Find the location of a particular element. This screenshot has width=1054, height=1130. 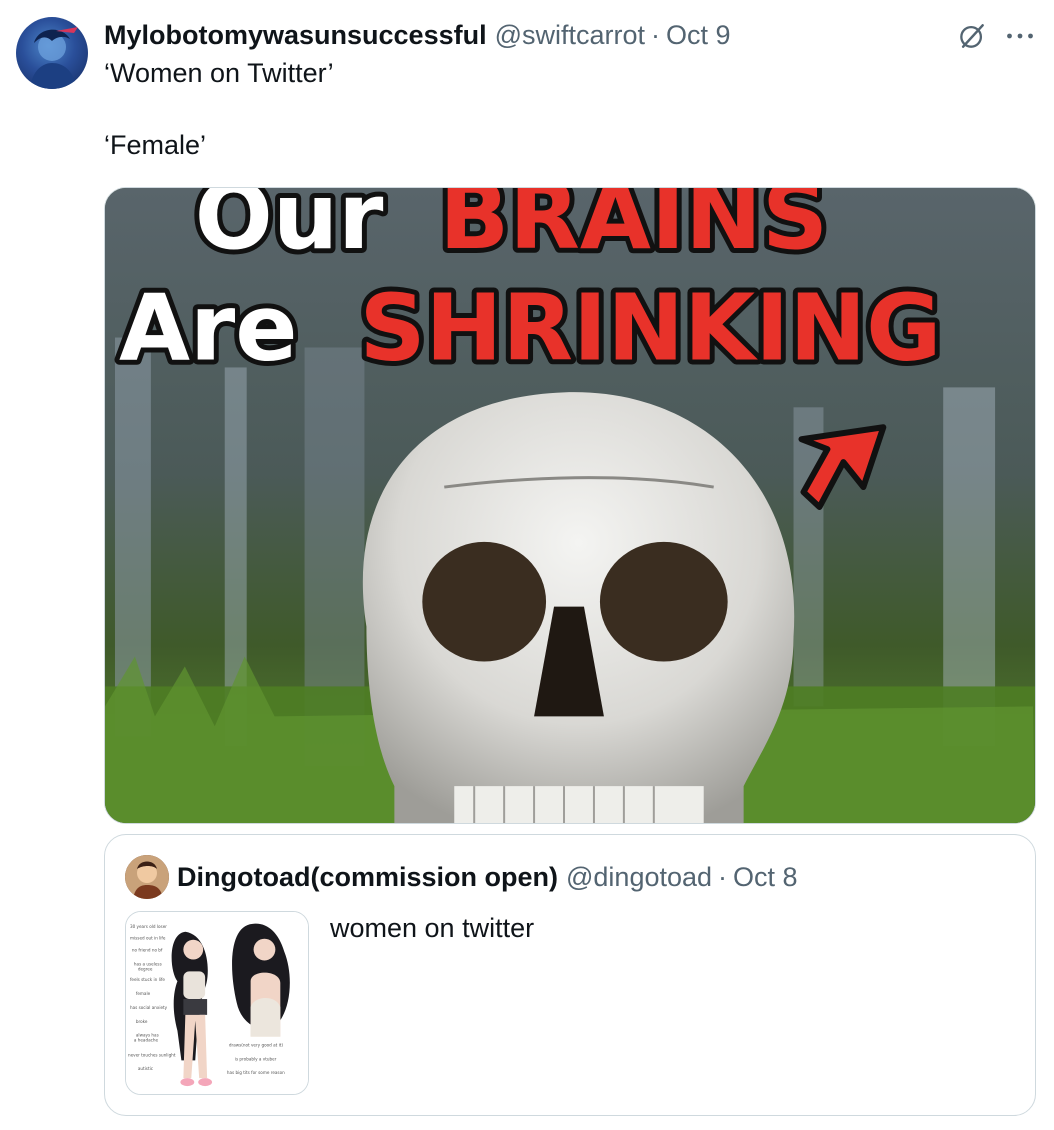

thumb-label: is probably a vtuber is located at coordinates (256, 1058).